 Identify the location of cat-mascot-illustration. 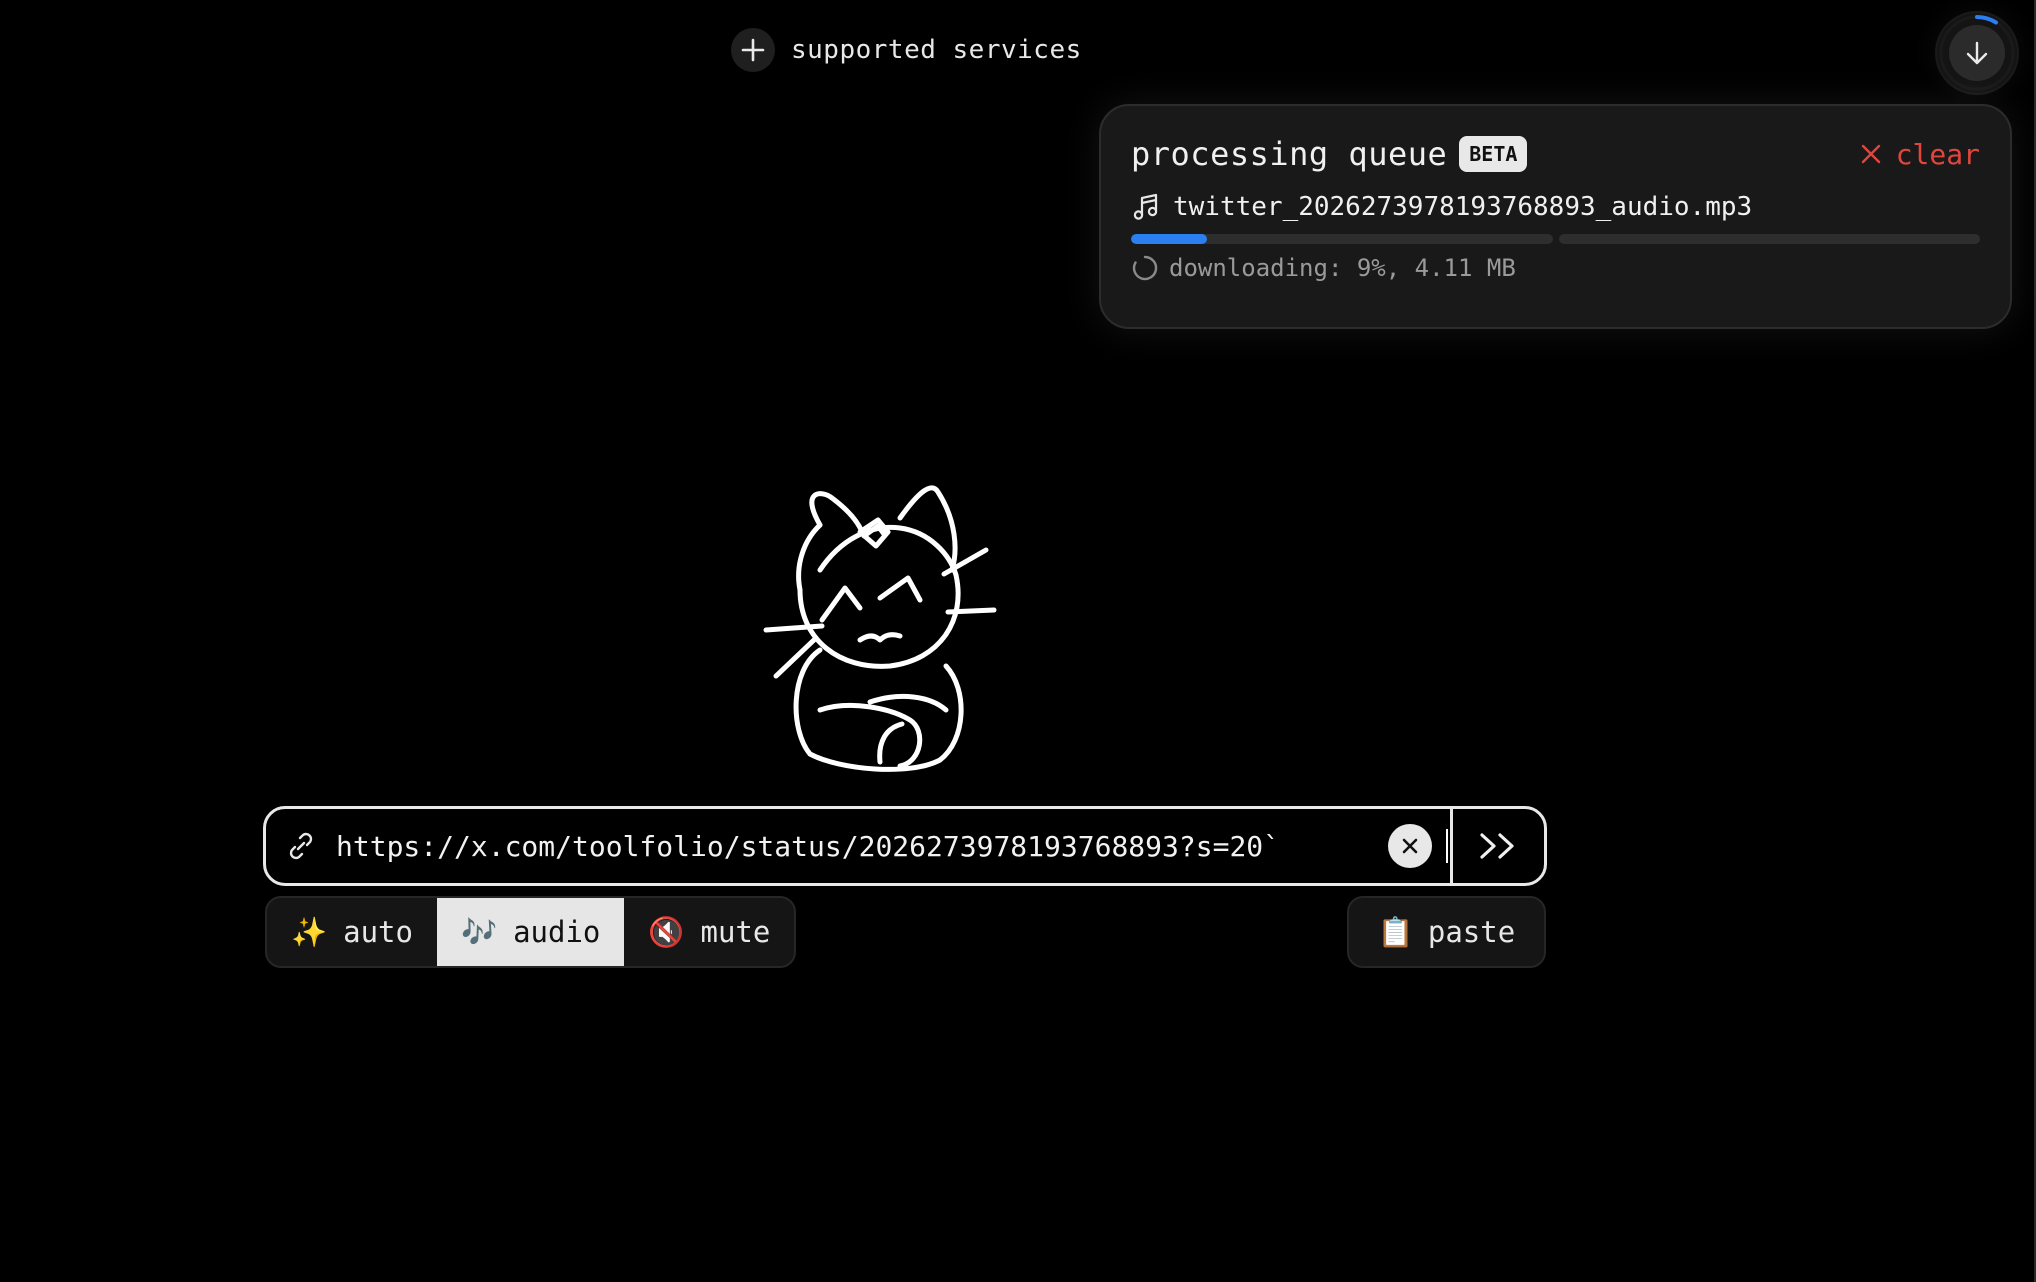
(880, 628).